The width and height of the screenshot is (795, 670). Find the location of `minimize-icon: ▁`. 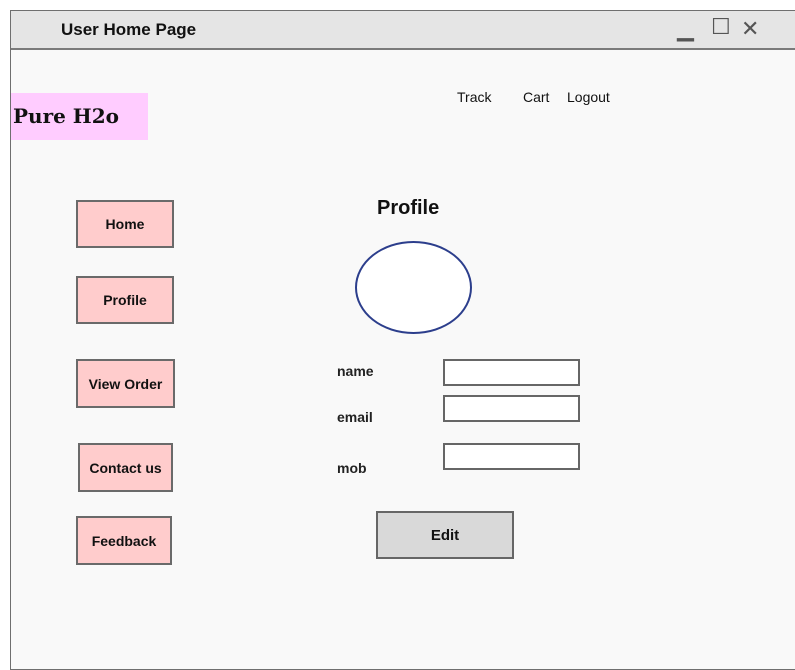

minimize-icon: ▁ is located at coordinates (685, 29).